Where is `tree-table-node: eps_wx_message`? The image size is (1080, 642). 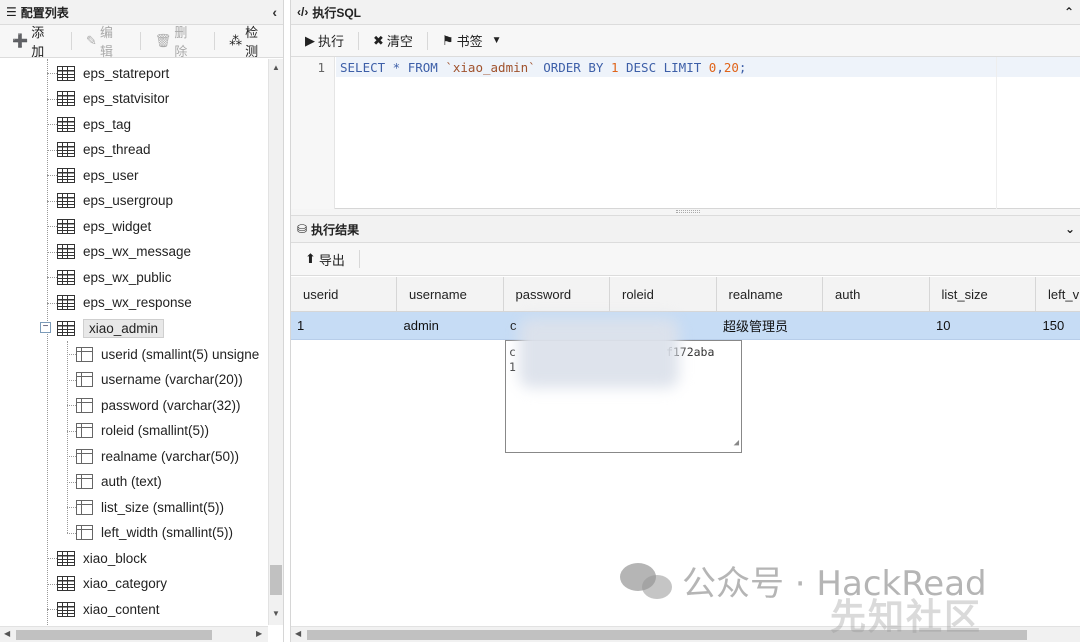
tree-table-node: eps_wx_message is located at coordinates (119, 252).